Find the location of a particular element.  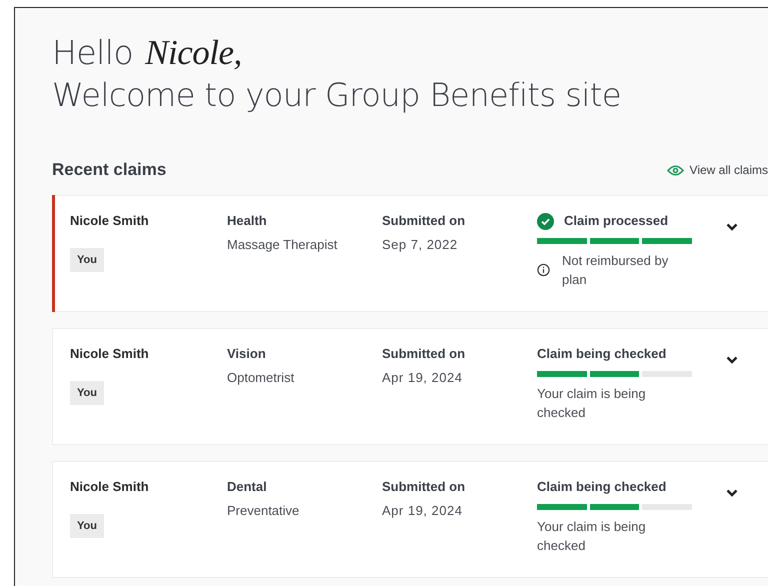

user-name: Nicole, is located at coordinates (193, 52).